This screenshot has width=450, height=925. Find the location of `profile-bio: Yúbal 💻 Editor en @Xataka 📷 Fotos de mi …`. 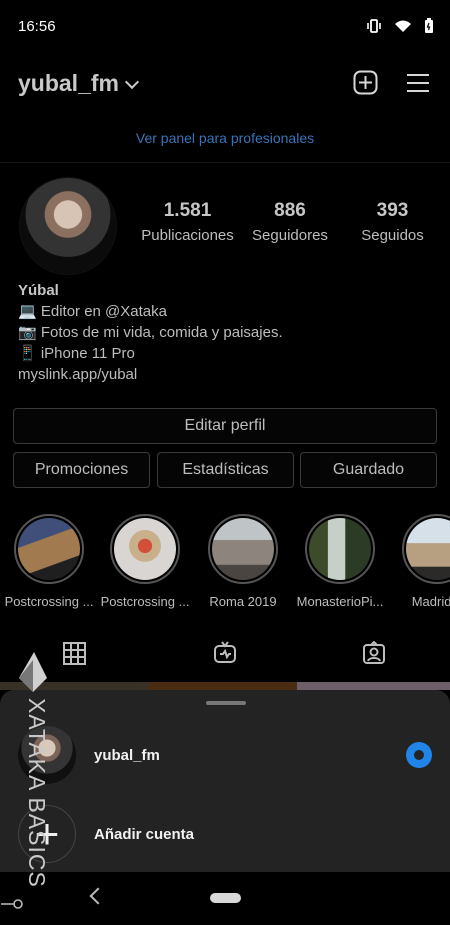

profile-bio: Yúbal 💻 Editor en @Xataka 📷 Fotos de mi … is located at coordinates (228, 332).